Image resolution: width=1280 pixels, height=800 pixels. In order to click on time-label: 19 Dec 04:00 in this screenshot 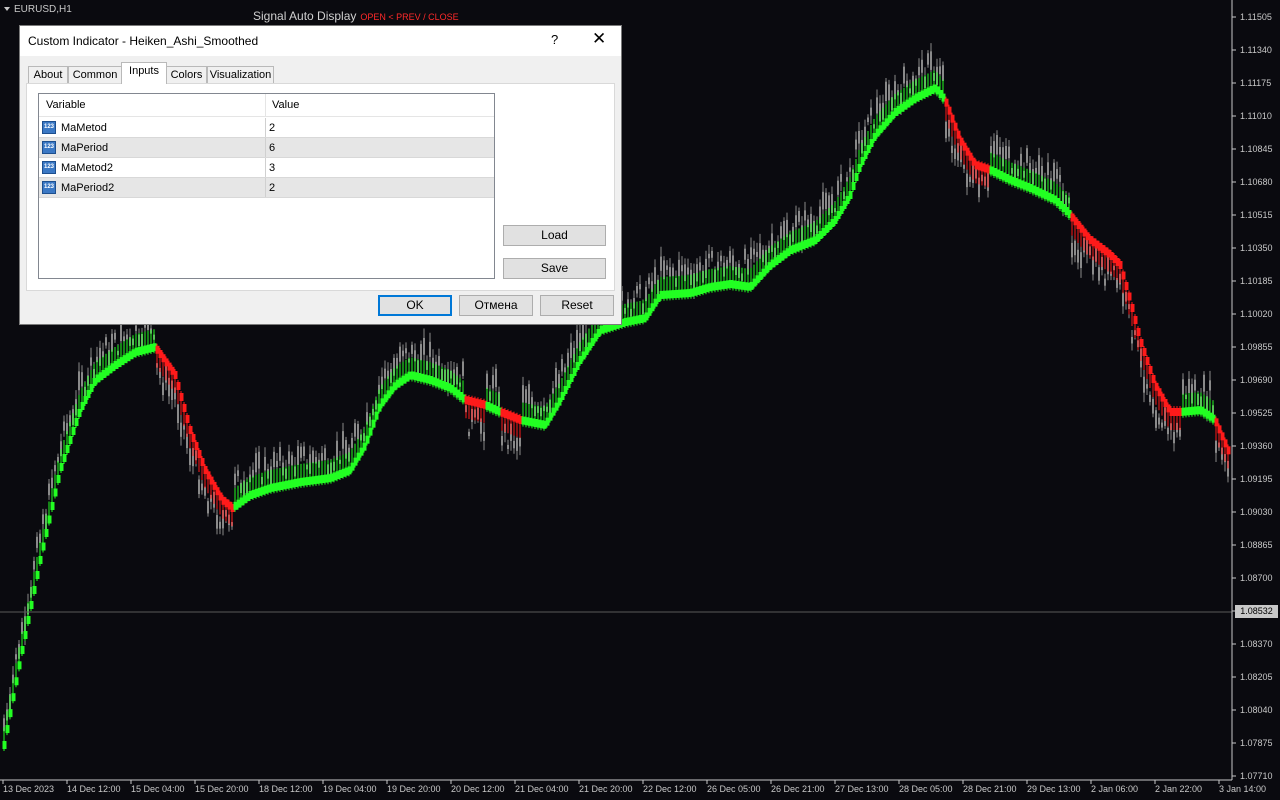, I will do `click(350, 789)`.